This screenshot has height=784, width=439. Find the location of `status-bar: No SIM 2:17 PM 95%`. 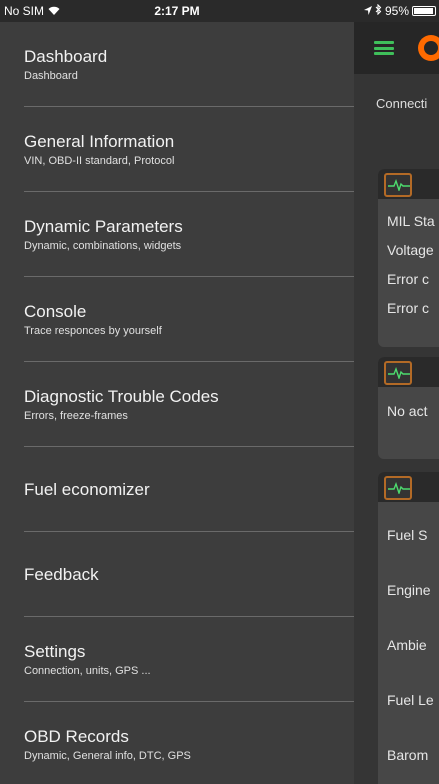

status-bar: No SIM 2:17 PM 95% is located at coordinates (219, 11).